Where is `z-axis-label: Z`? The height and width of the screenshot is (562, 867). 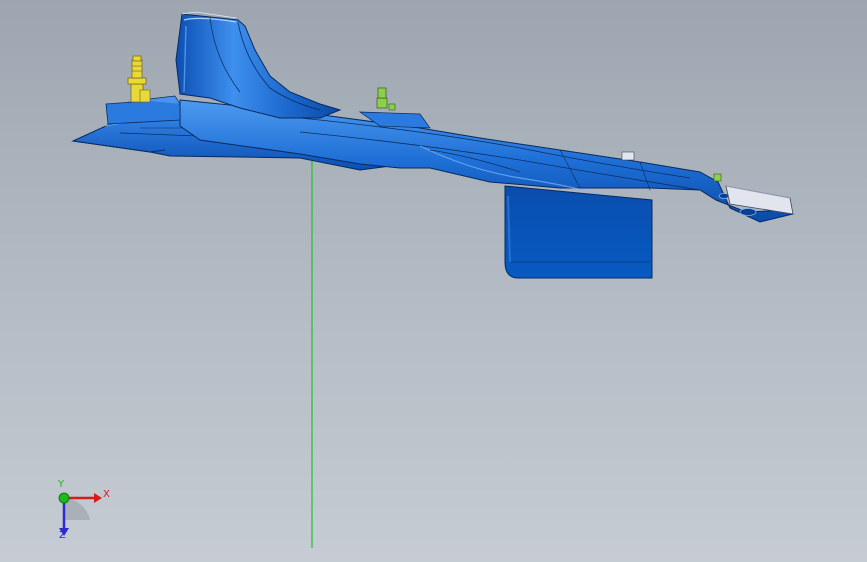
z-axis-label: Z is located at coordinates (62, 535).